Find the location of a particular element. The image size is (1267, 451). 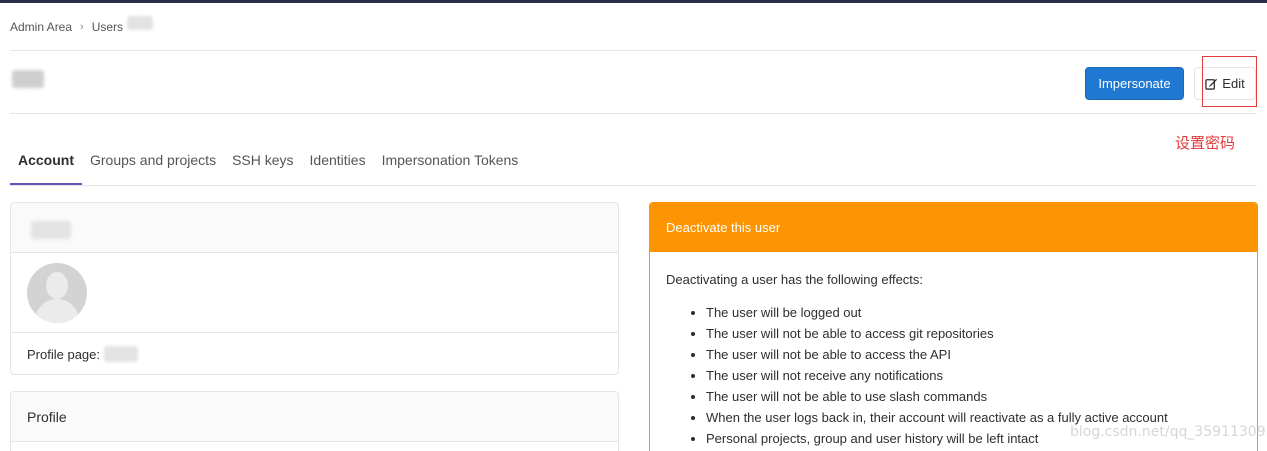

avatar is located at coordinates (57, 293).